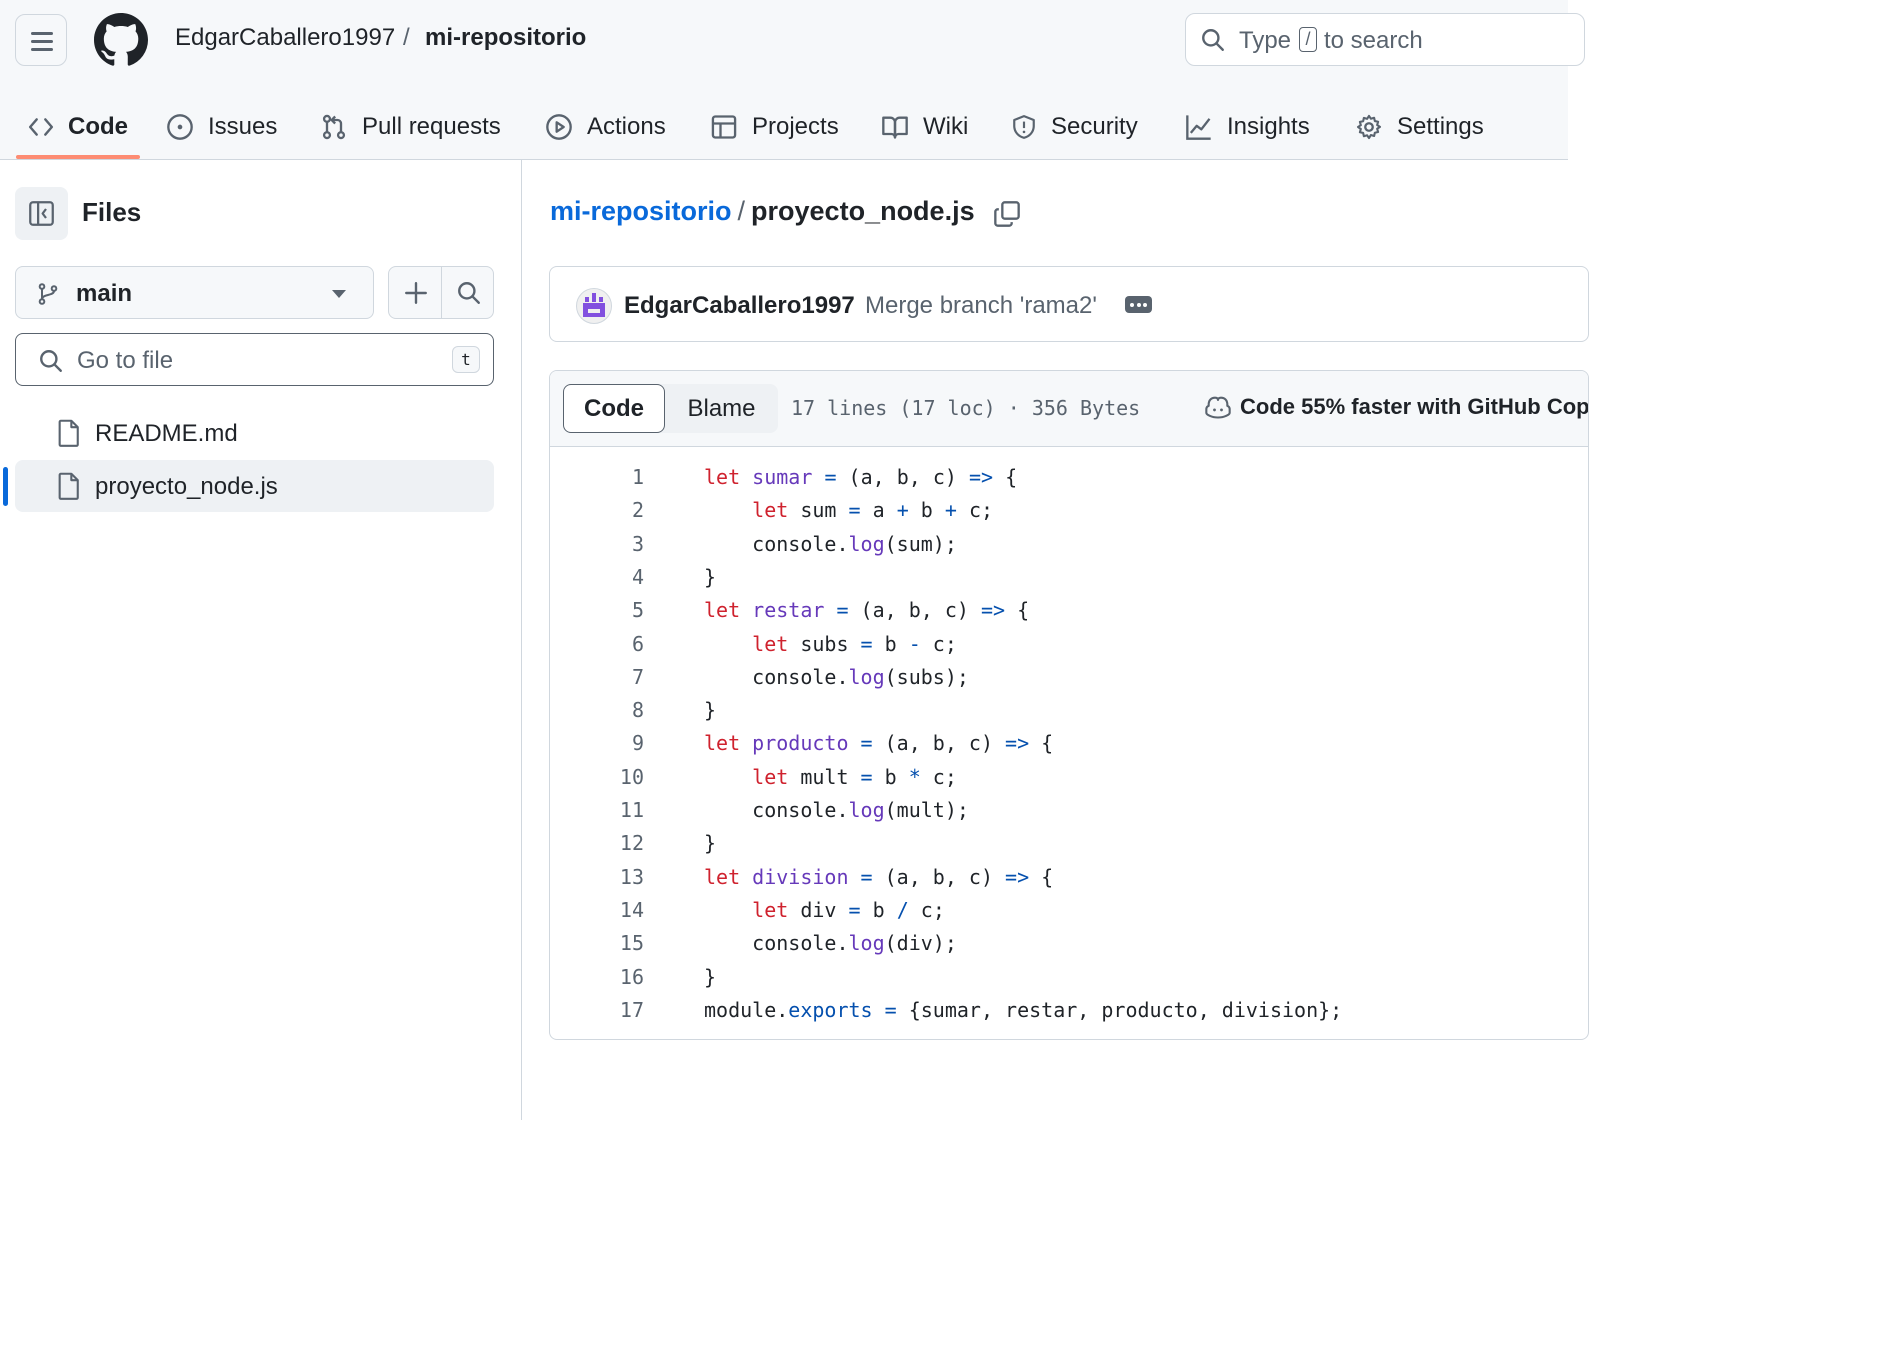 The width and height of the screenshot is (1884, 1346). What do you see at coordinates (594, 306) in the screenshot?
I see `avatar` at bounding box center [594, 306].